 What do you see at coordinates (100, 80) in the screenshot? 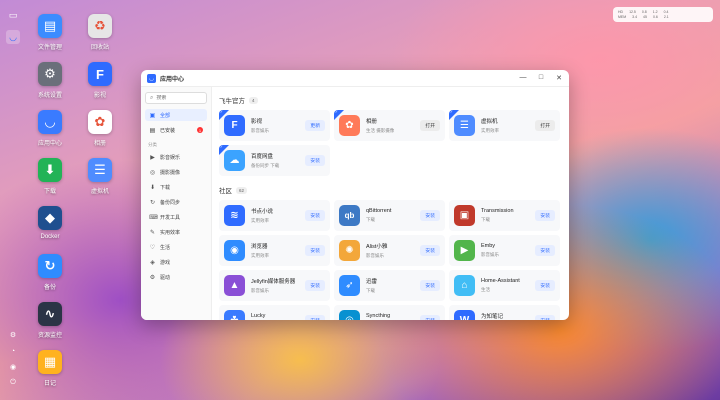
I see `desktop-icon-movie: F 影视` at bounding box center [100, 80].